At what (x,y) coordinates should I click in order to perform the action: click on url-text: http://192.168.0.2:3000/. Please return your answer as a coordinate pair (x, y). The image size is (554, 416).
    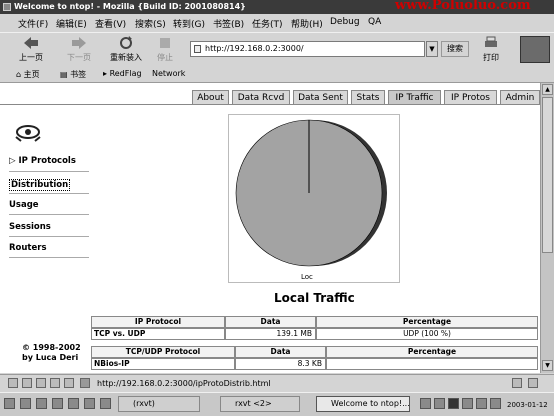
    Looking at the image, I should click on (254, 48).